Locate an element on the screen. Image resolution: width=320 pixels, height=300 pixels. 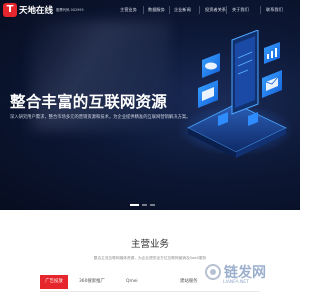
nav-item-about: 关于我们 is located at coordinates (240, 10).